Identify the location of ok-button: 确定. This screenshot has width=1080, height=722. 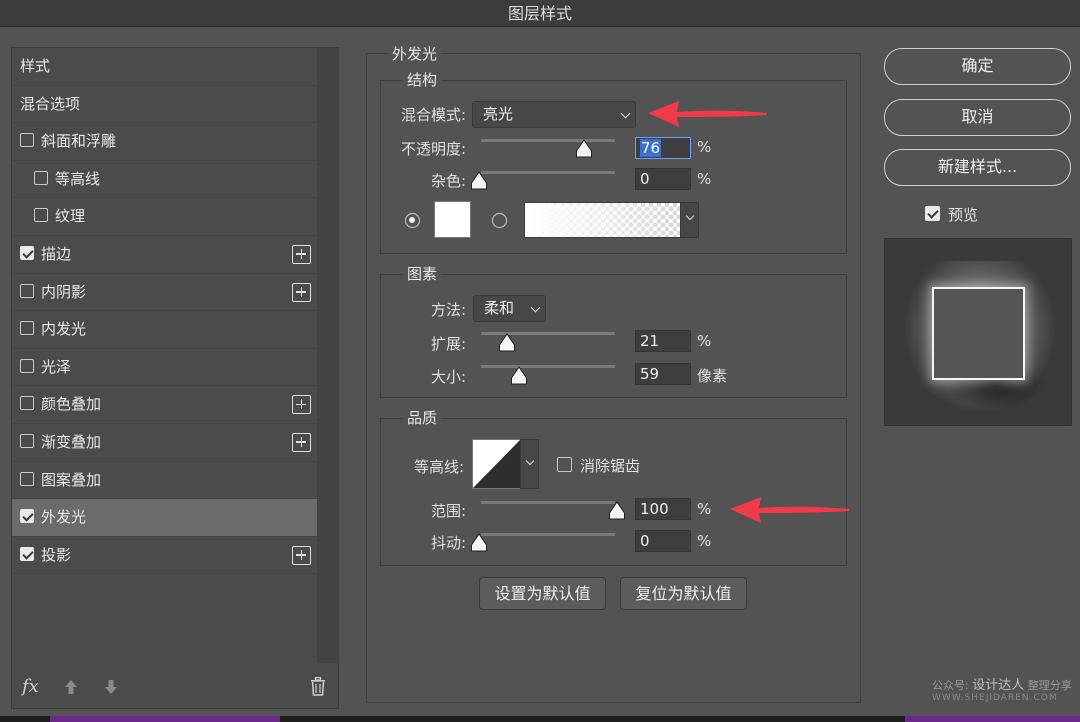
(977, 66).